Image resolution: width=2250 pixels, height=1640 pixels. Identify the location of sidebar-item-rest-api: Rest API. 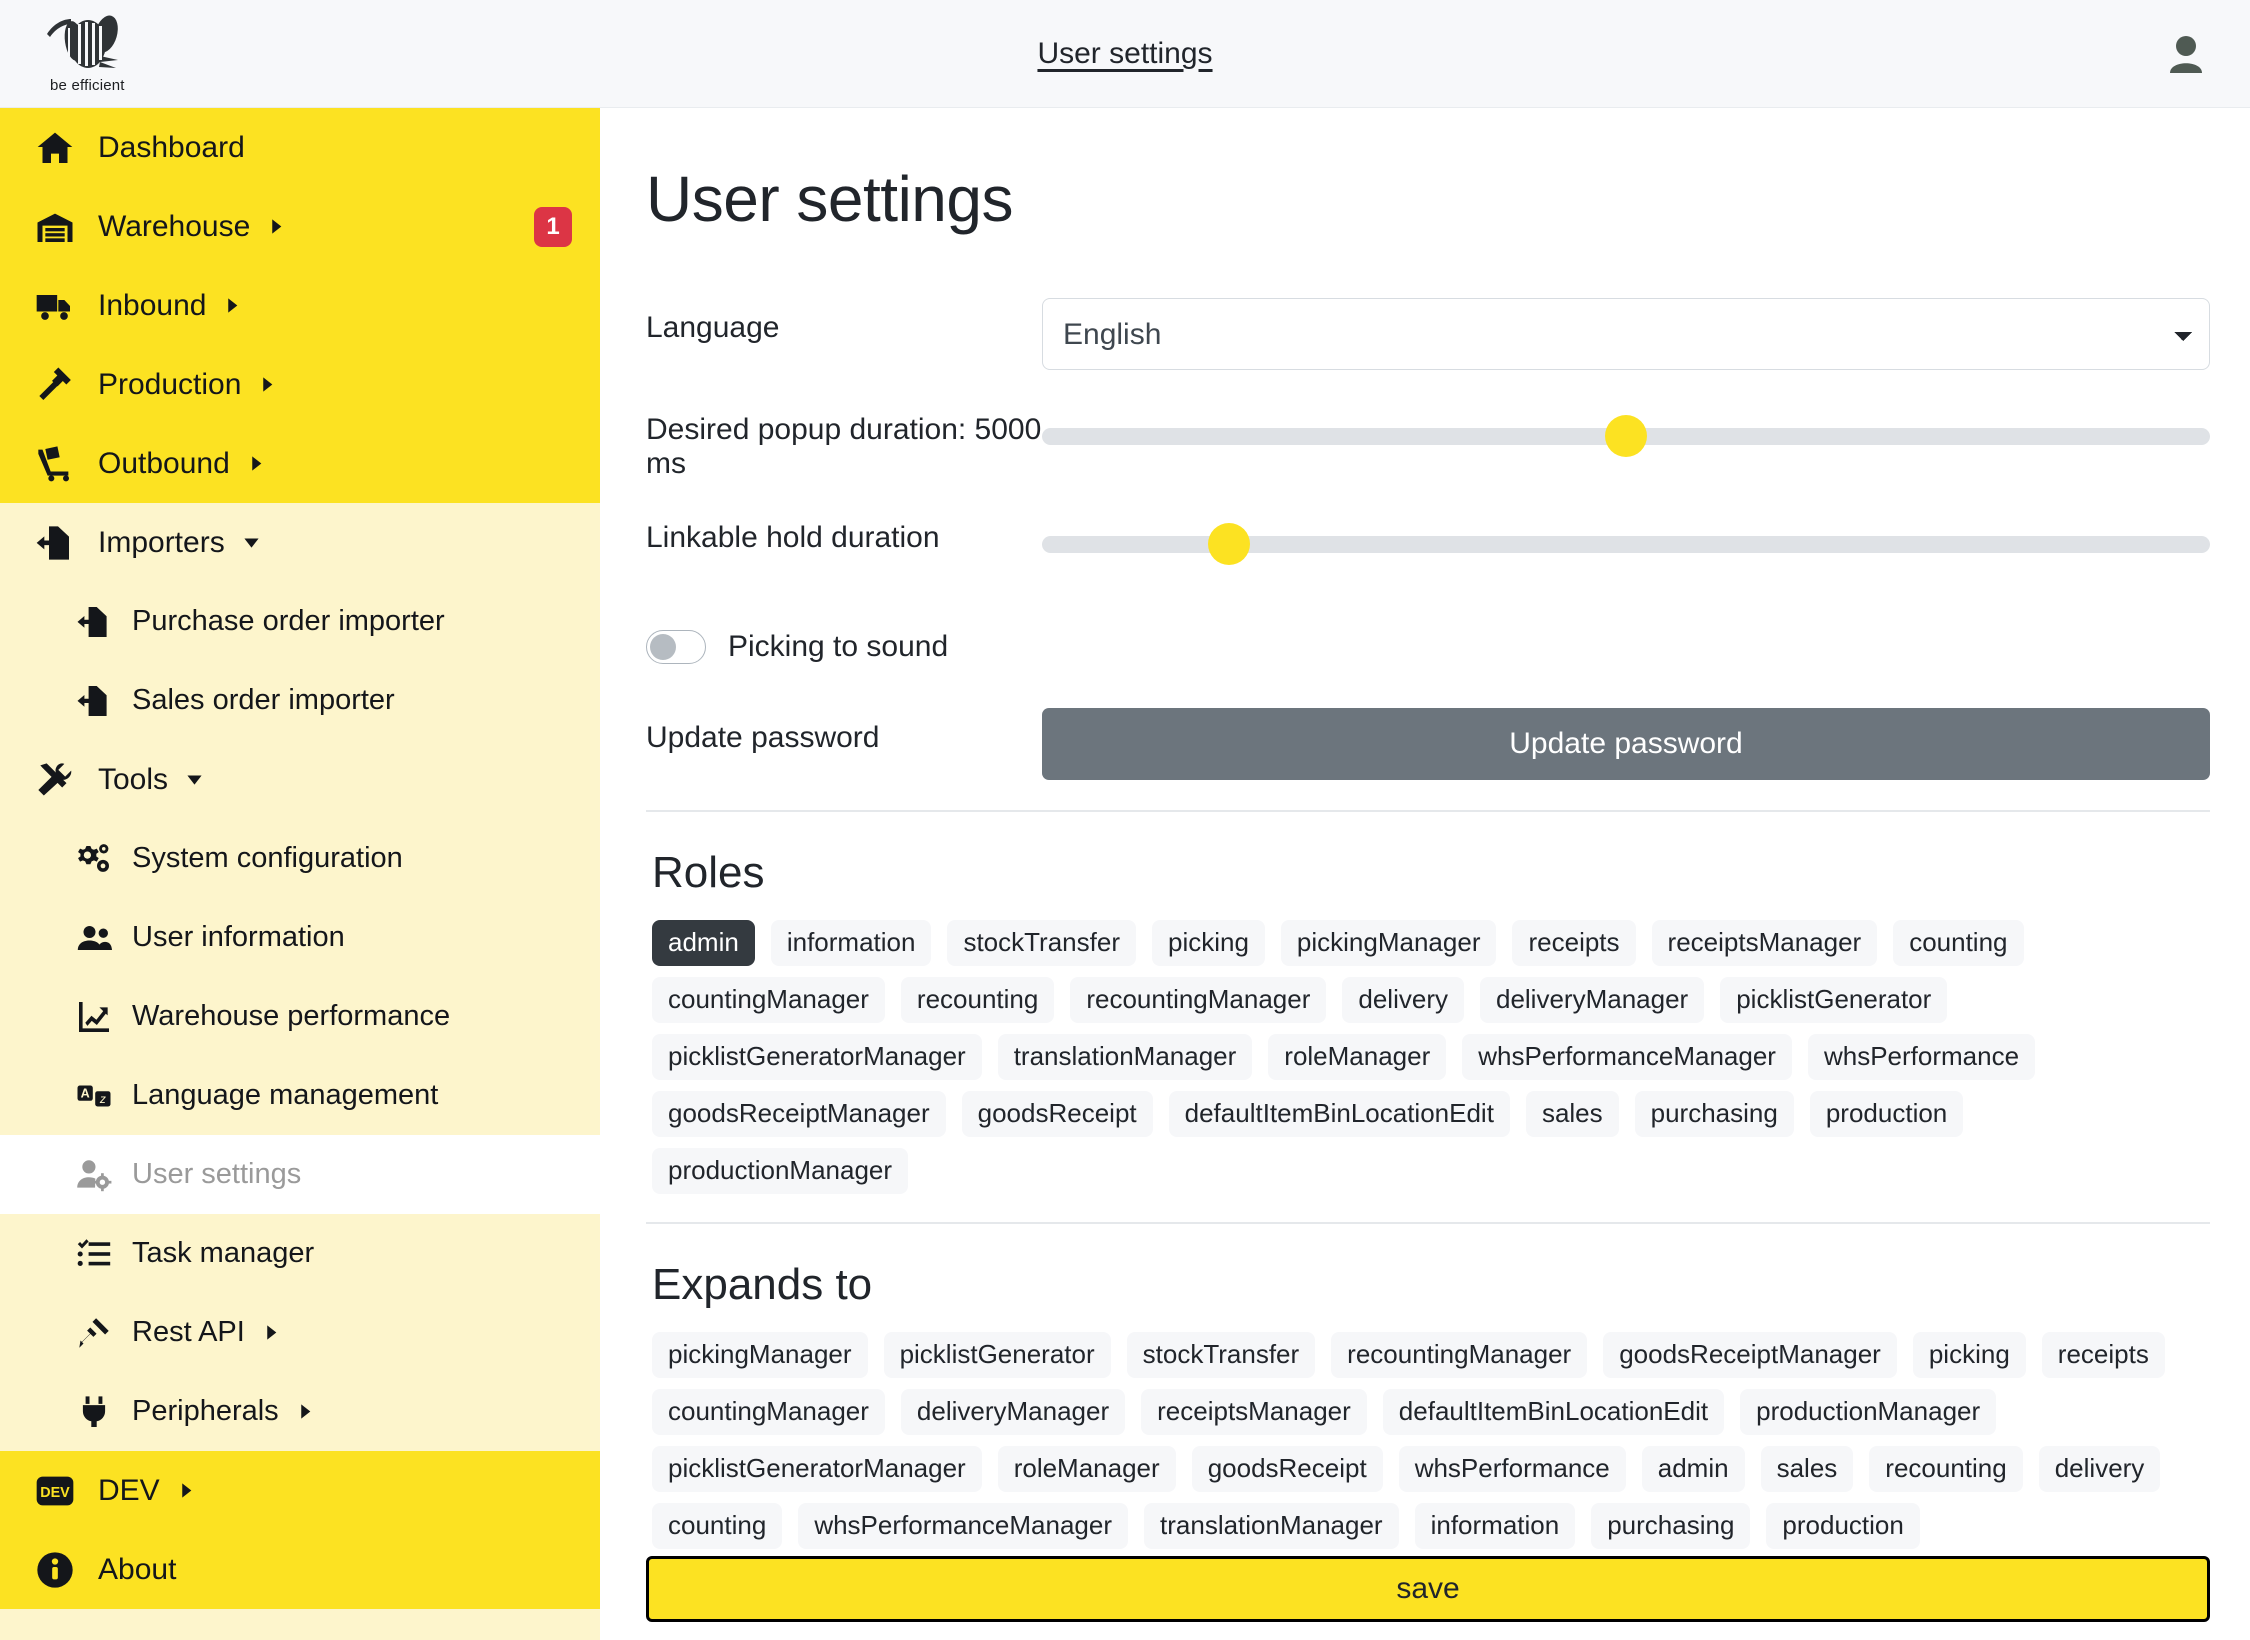
(300, 1332).